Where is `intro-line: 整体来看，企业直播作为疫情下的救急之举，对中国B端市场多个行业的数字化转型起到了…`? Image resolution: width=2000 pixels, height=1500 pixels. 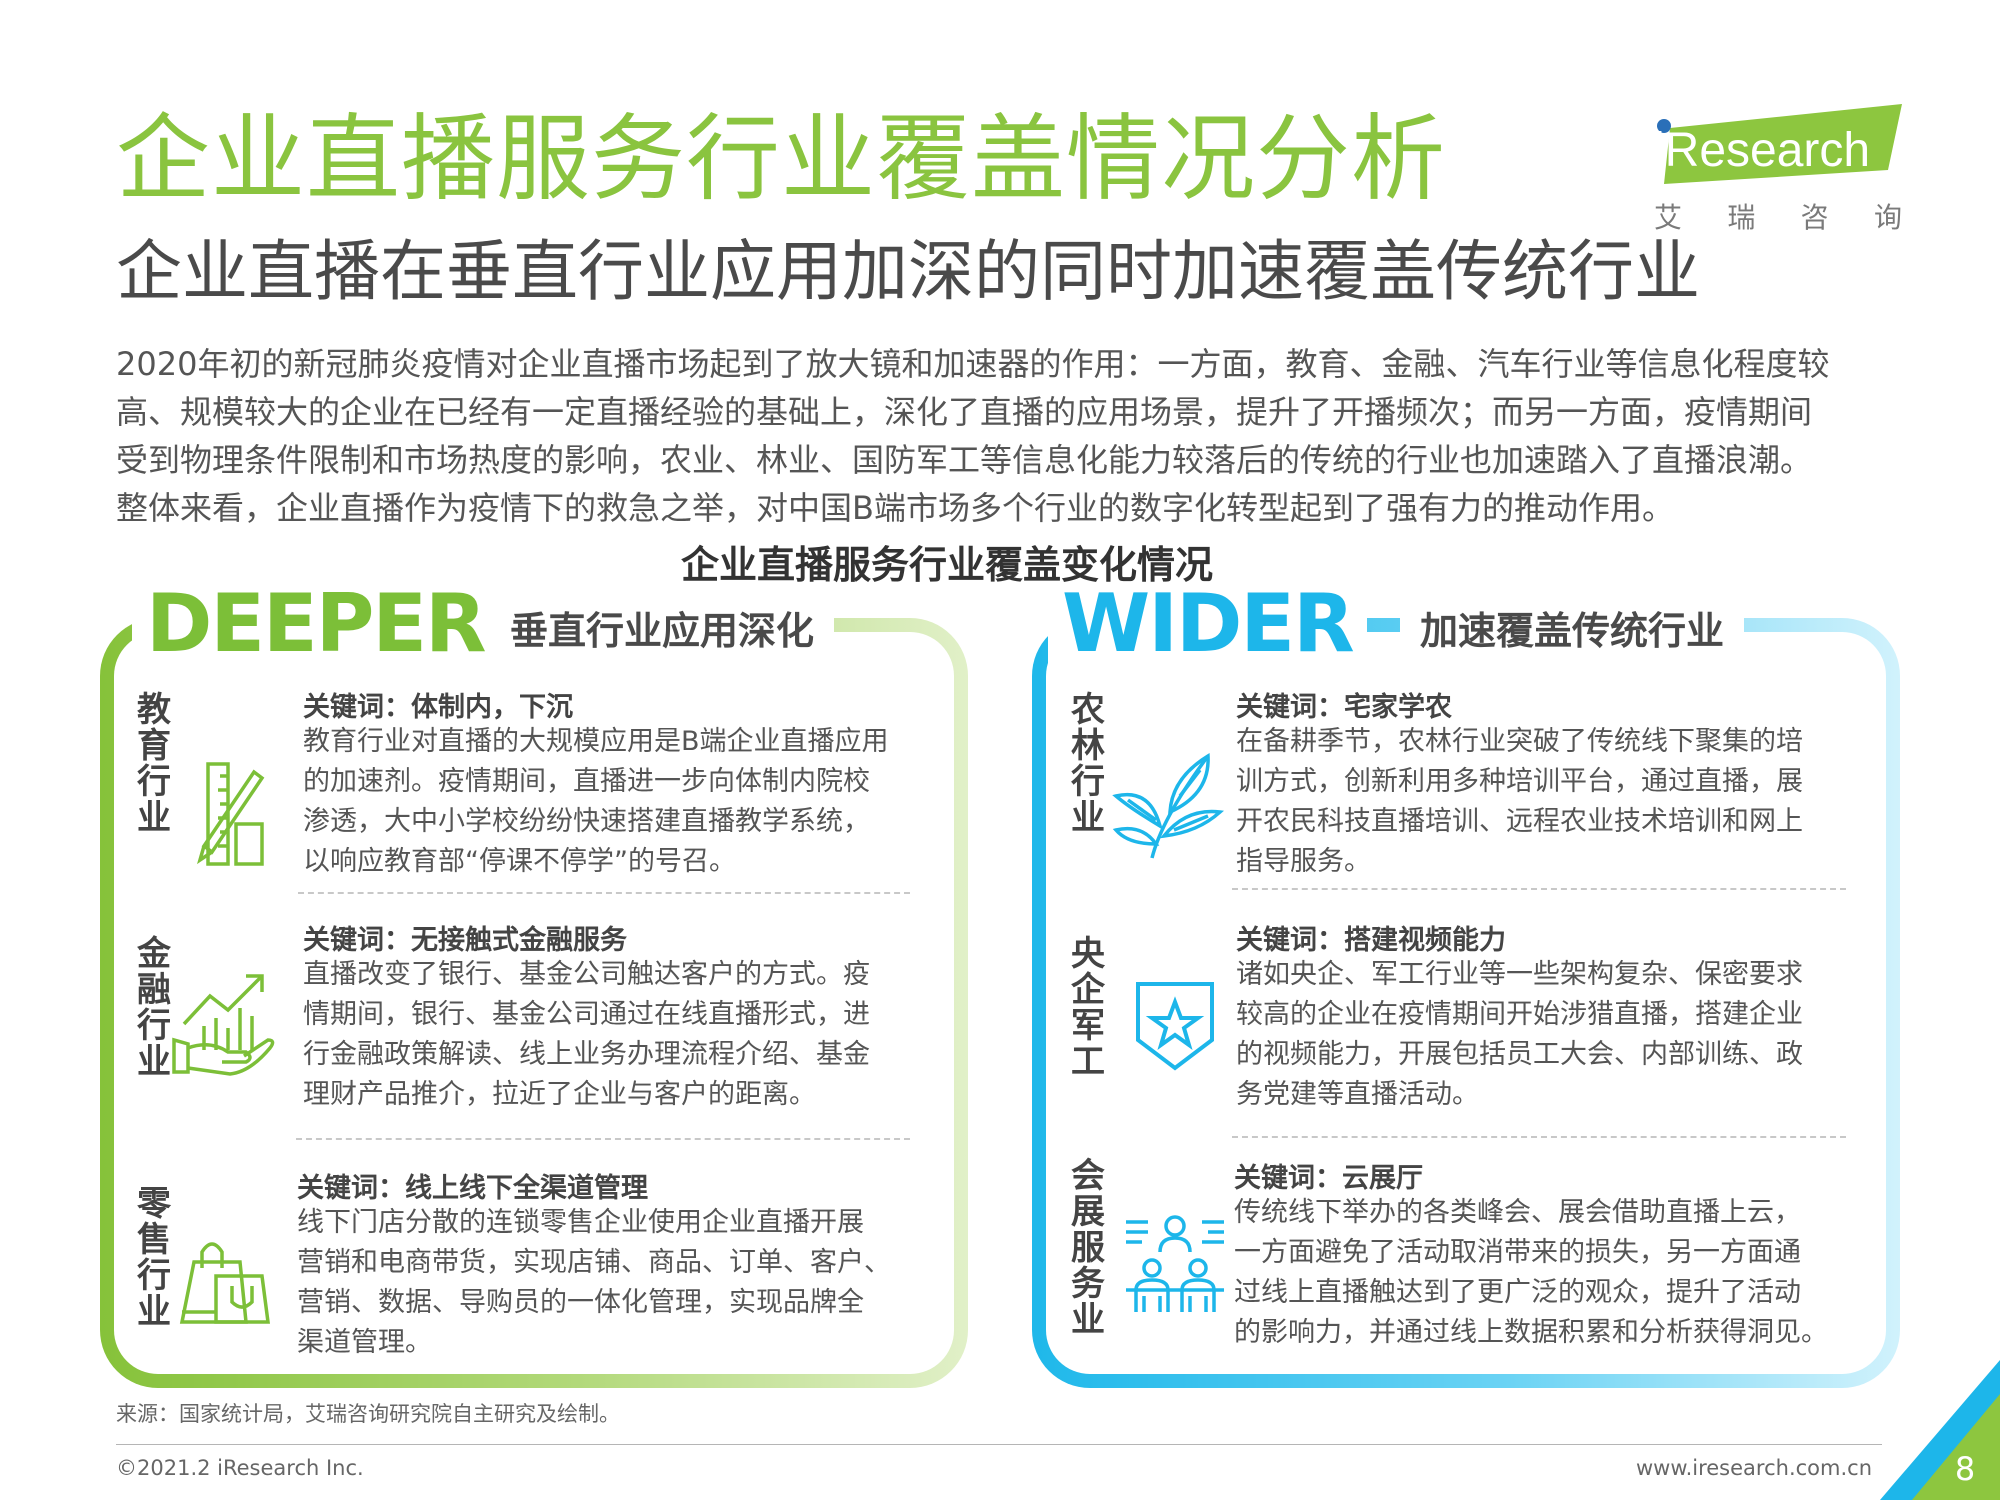
intro-line: 整体来看，企业直播作为疫情下的救急之举，对中国B端市场多个行业的数字化转型起到了… is located at coordinates (895, 508).